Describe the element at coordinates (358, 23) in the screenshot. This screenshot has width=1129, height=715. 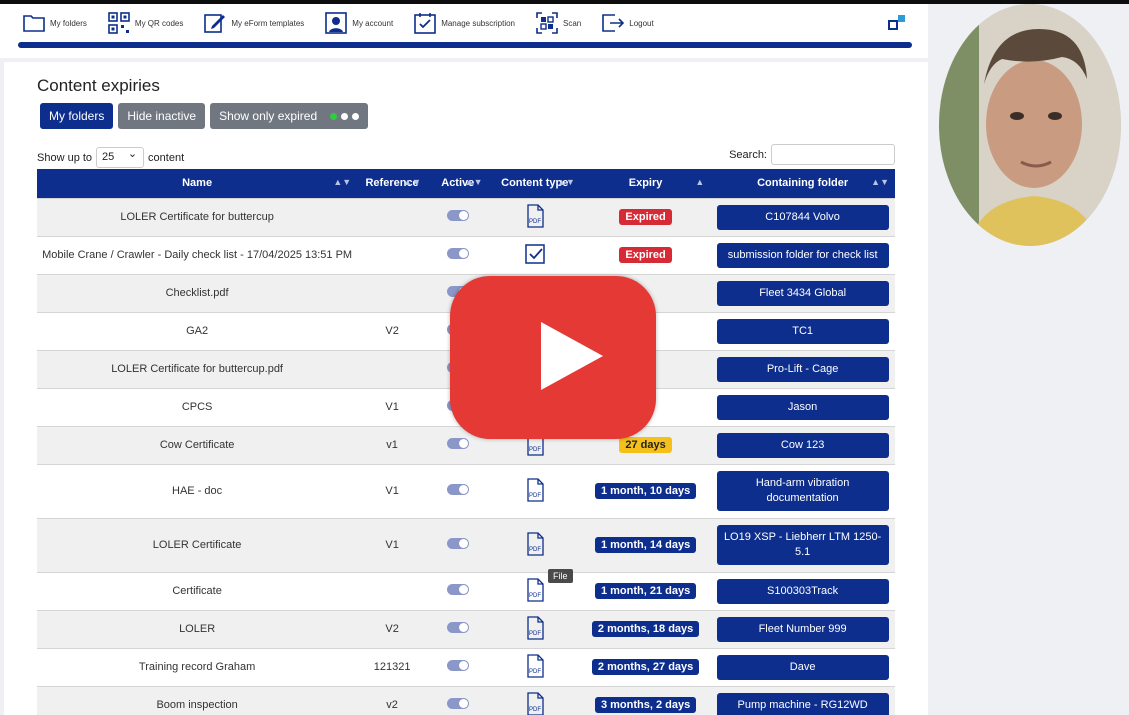
I see `nav-my-account: My account` at that location.